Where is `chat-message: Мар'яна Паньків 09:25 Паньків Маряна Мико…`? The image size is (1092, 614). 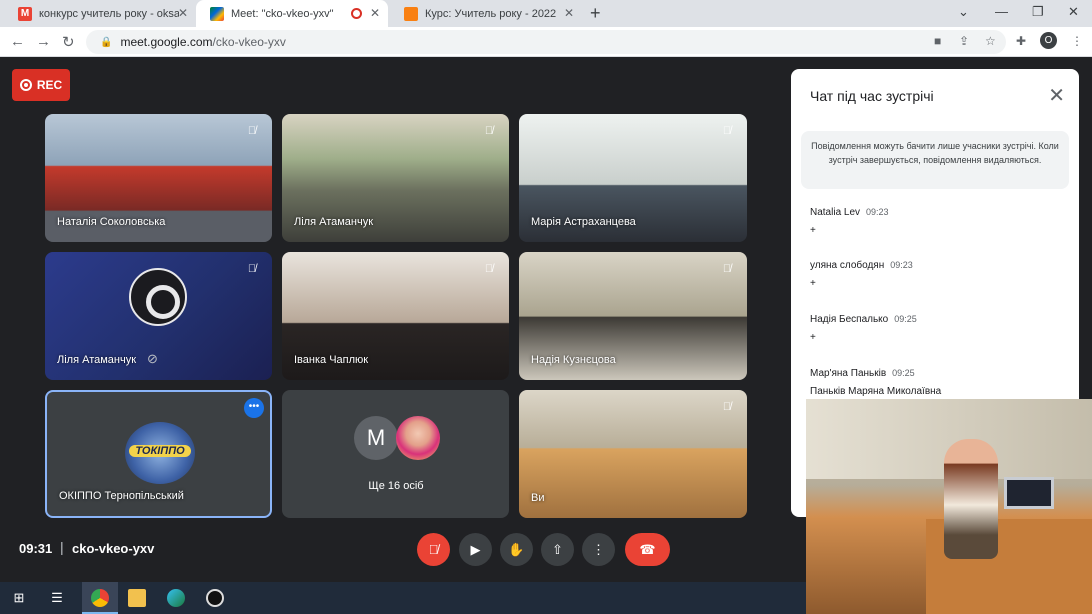 chat-message: Мар'яна Паньків 09:25 Паньків Маряна Мико… is located at coordinates (875, 382).